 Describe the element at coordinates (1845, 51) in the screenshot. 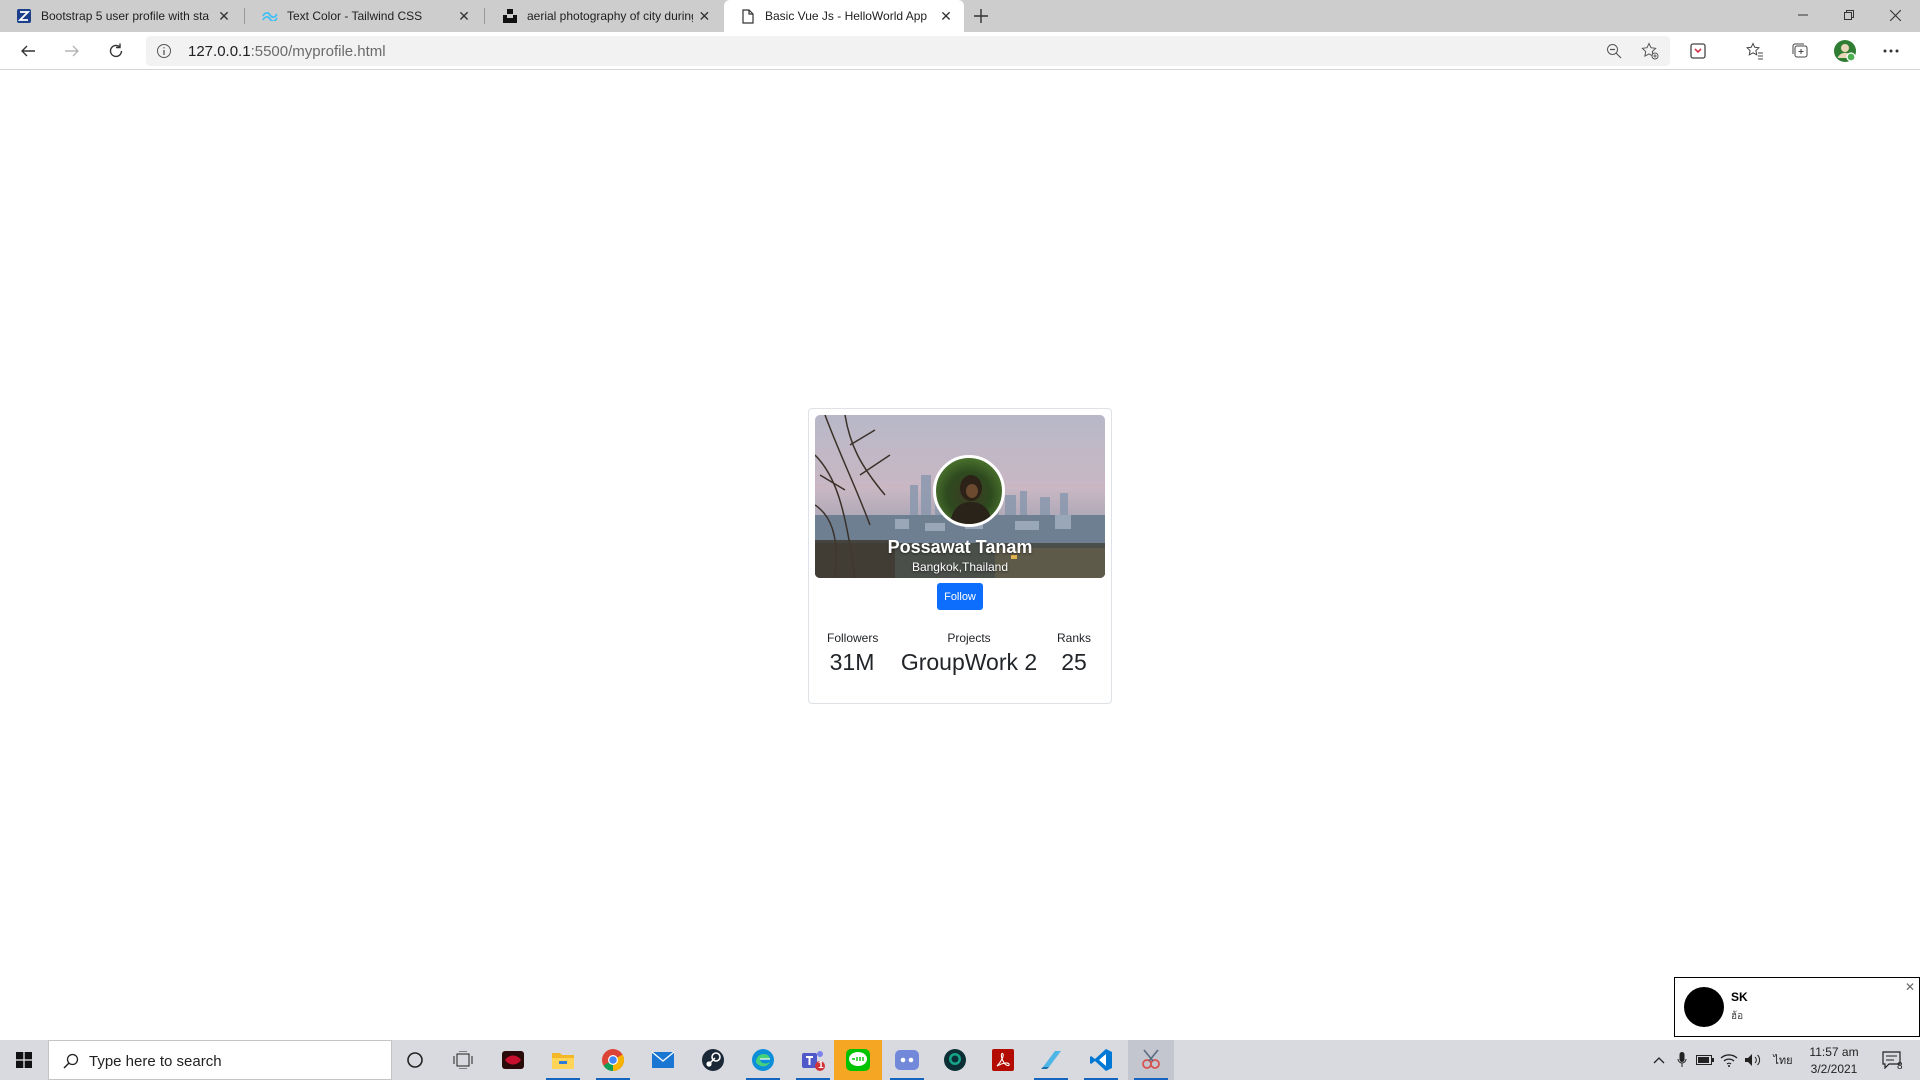

I see `profile-avatar` at that location.